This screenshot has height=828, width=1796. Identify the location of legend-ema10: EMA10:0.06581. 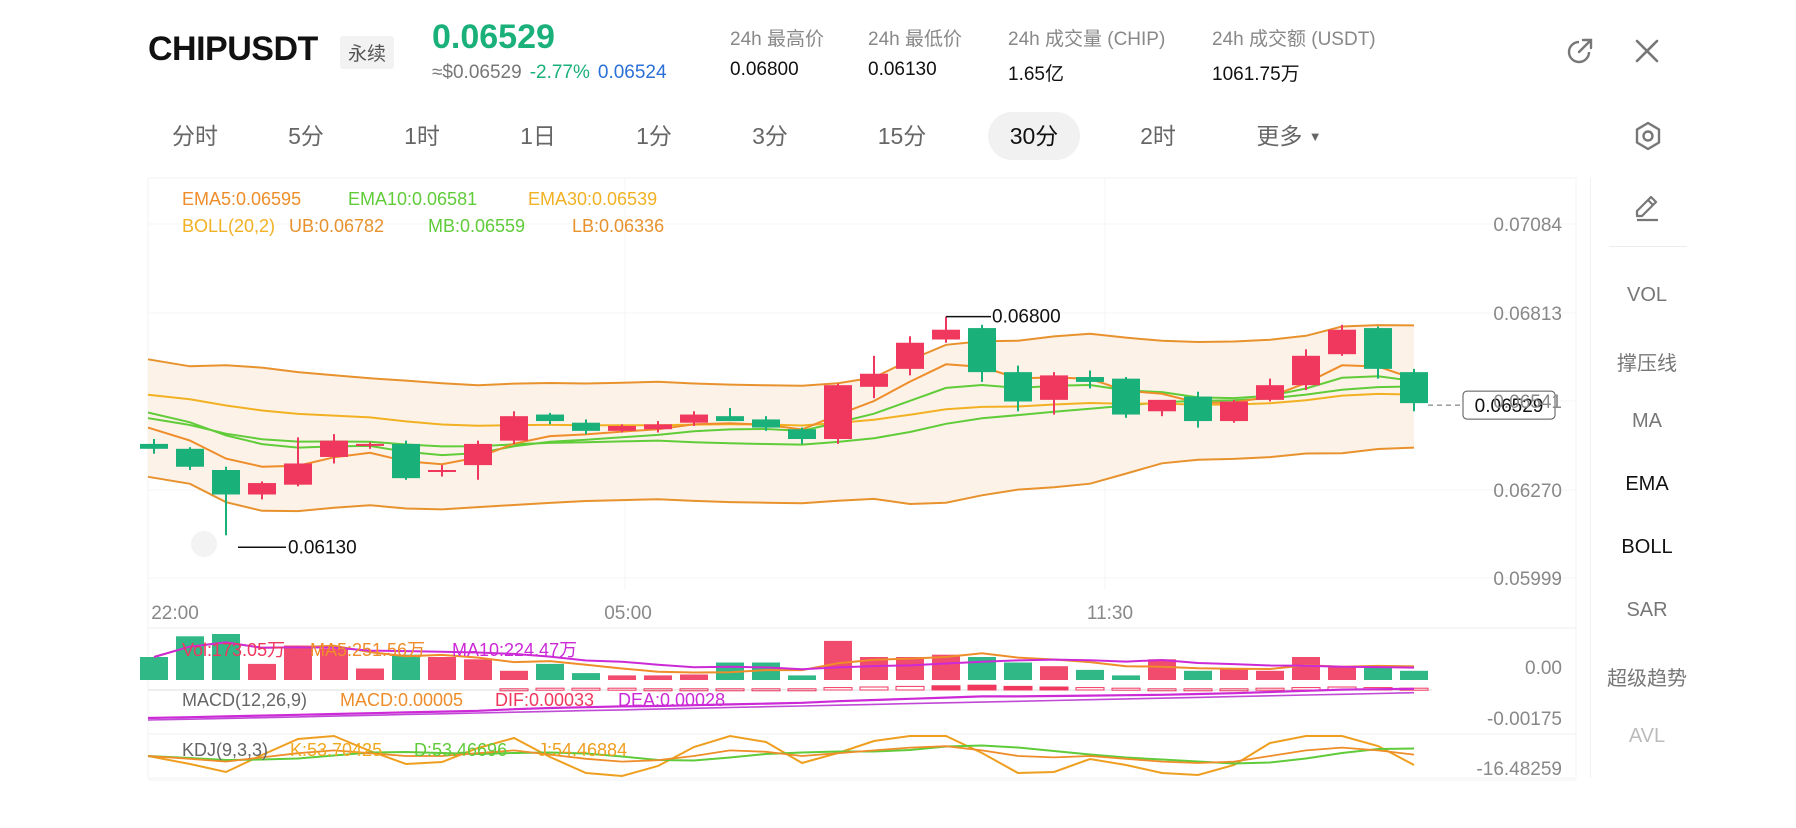
(412, 199).